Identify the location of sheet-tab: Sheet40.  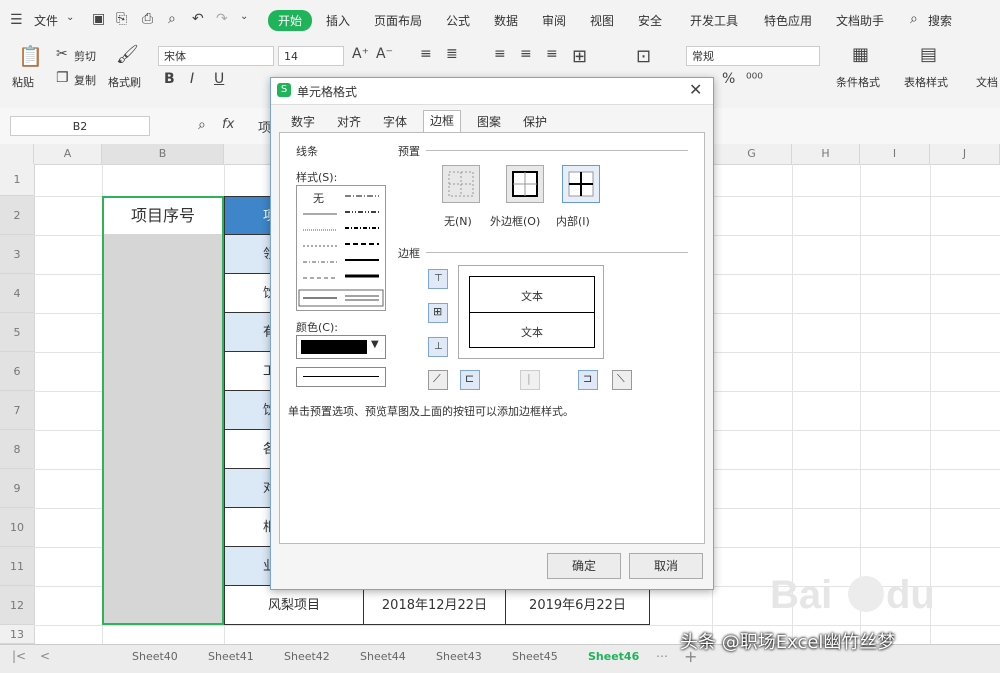
(155, 656).